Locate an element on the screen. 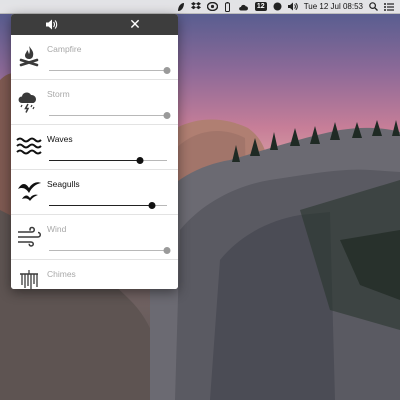 This screenshot has width=400, height=400. creative-cloud-icon is located at coordinates (212, 7).